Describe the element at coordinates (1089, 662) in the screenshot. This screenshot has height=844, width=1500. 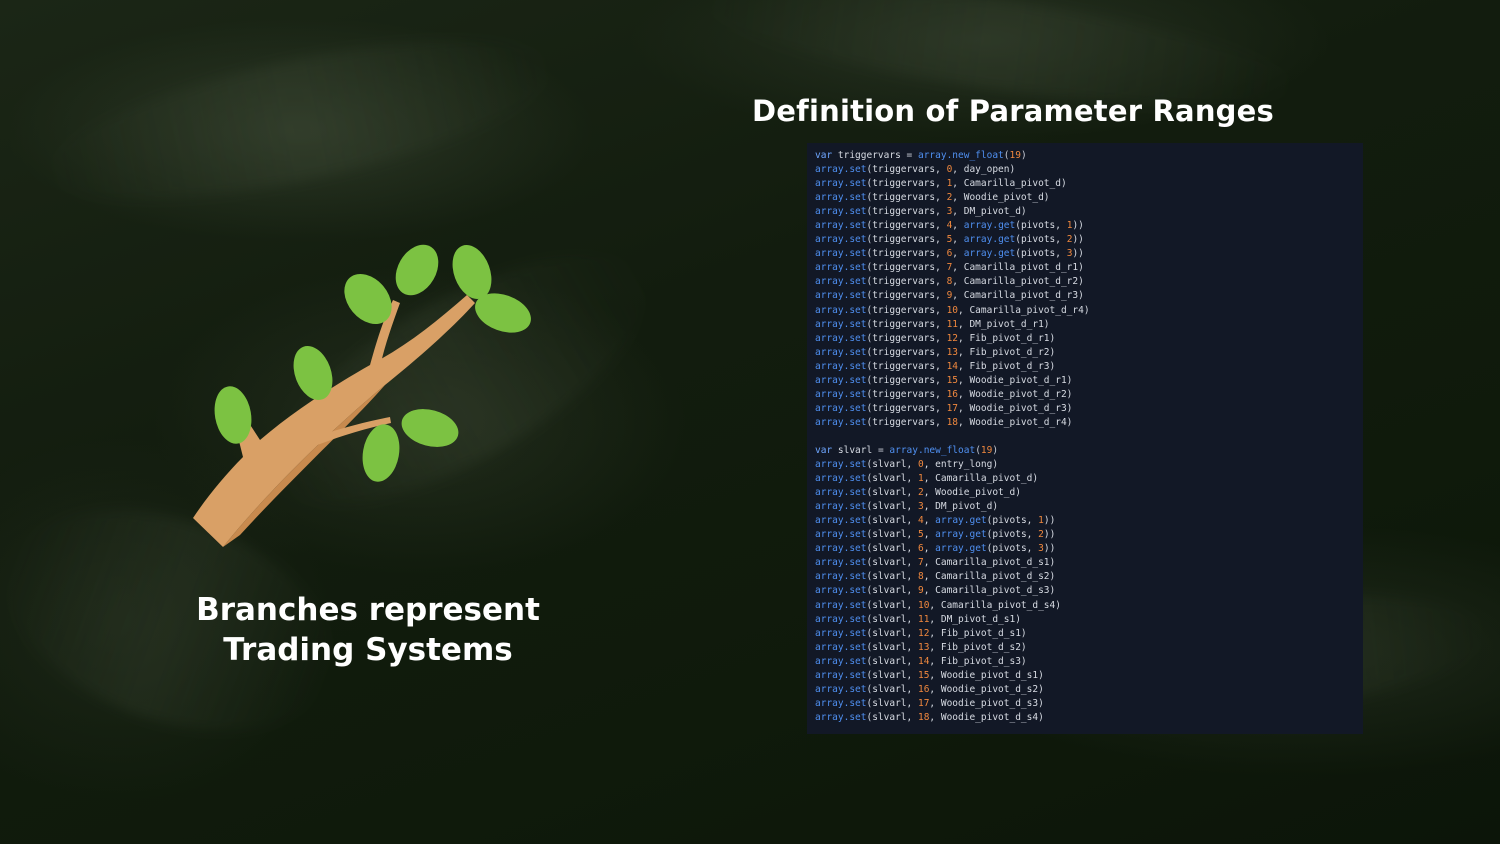
I see `code-line: array.set(slvarl, 14, Fib_pivot_d_s3)` at that location.